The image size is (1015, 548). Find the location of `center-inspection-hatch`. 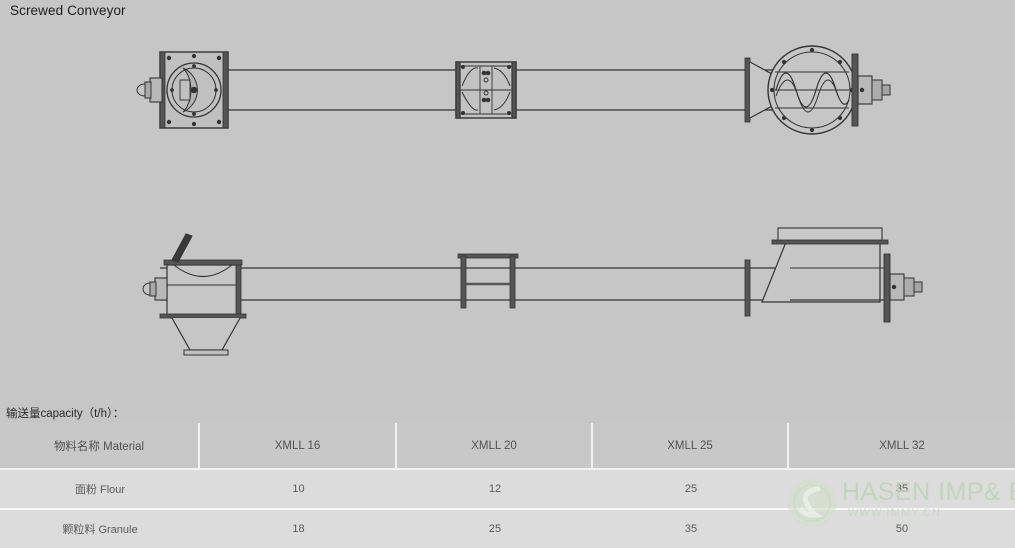

center-inspection-hatch is located at coordinates (486, 90).